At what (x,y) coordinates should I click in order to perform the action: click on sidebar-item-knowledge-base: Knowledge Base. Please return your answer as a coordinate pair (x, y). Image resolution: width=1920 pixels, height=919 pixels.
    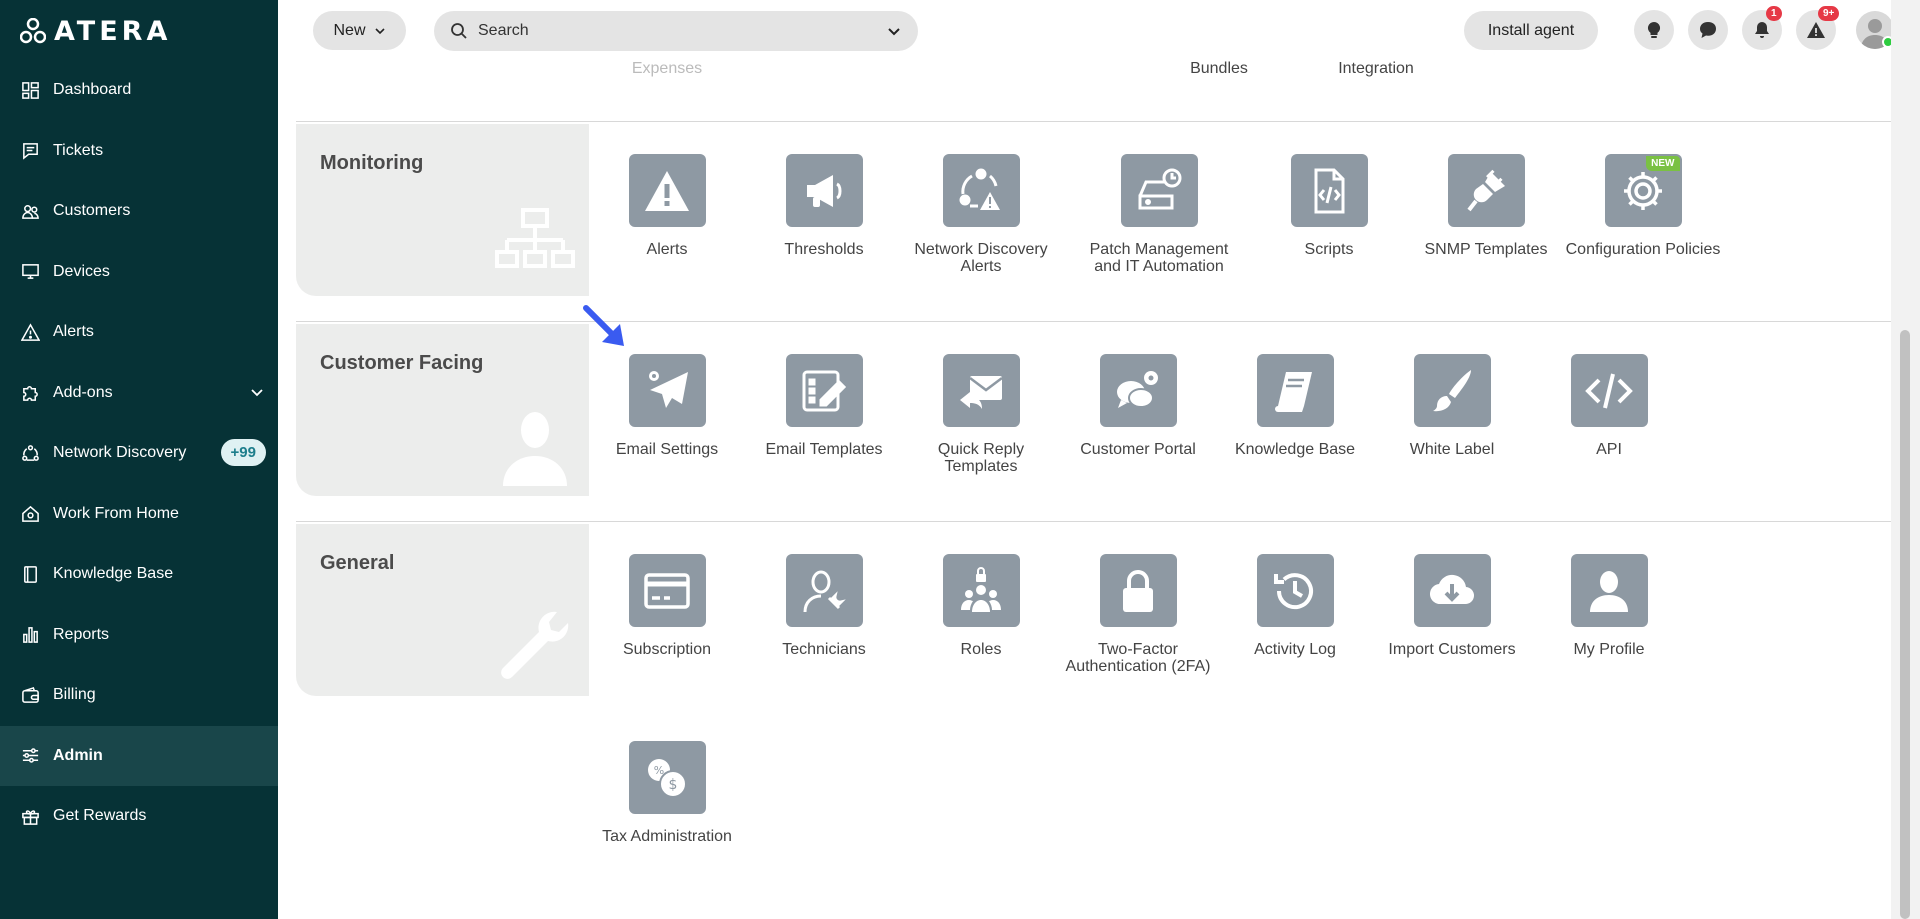
    Looking at the image, I should click on (139, 574).